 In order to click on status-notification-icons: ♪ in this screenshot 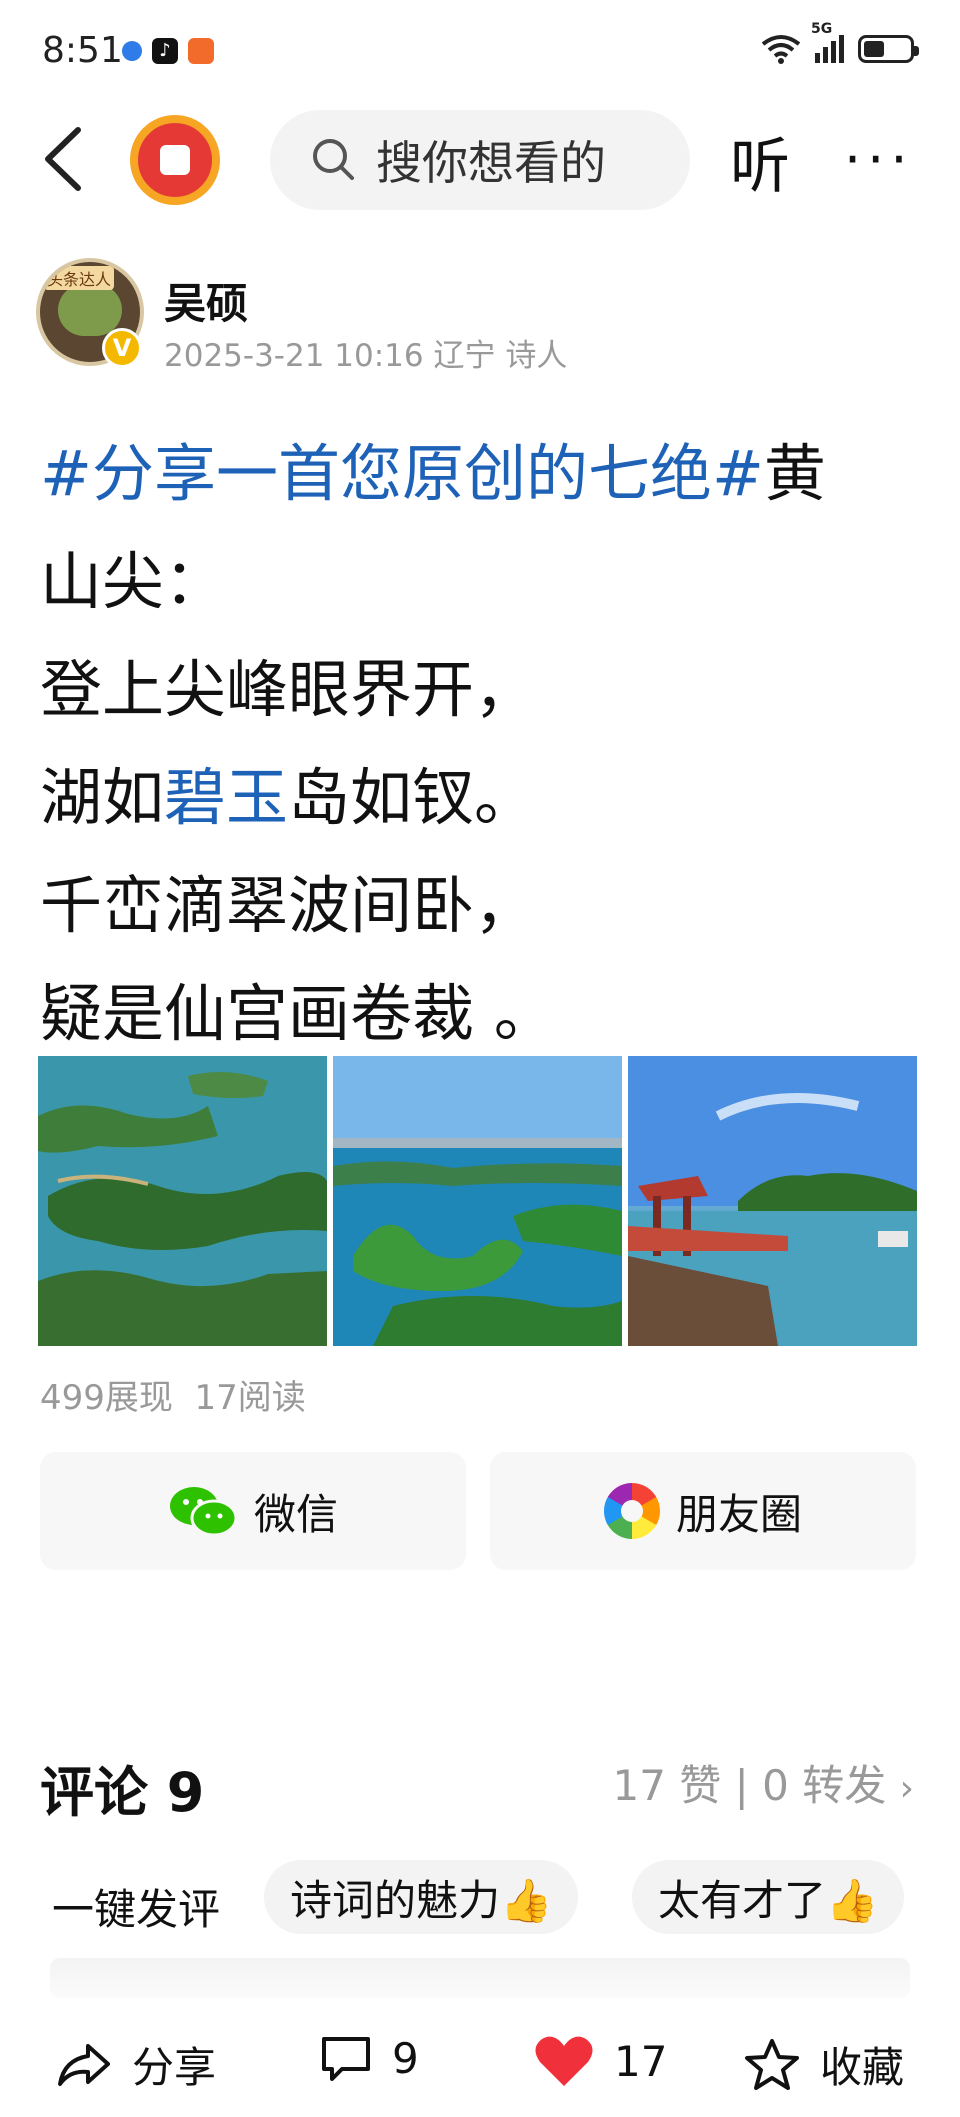, I will do `click(168, 51)`.